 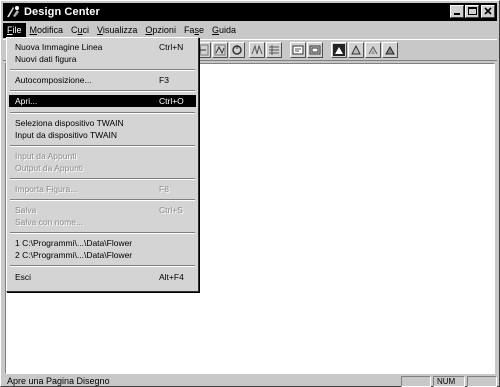 I want to click on close-button, so click(x=488, y=11).